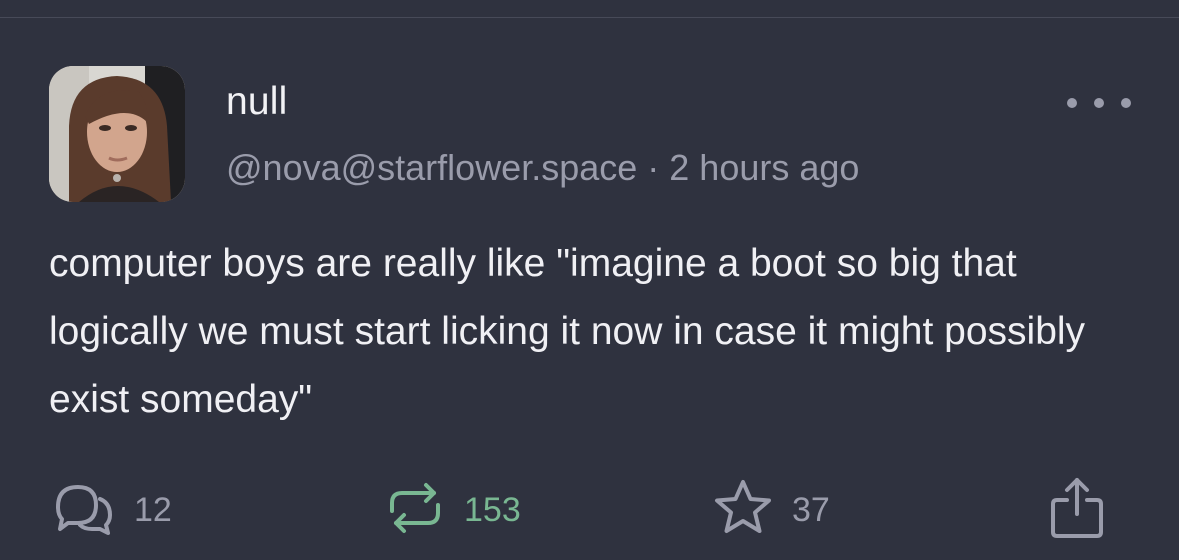 The height and width of the screenshot is (560, 1179). What do you see at coordinates (153, 509) in the screenshot?
I see `reply-count: 12` at bounding box center [153, 509].